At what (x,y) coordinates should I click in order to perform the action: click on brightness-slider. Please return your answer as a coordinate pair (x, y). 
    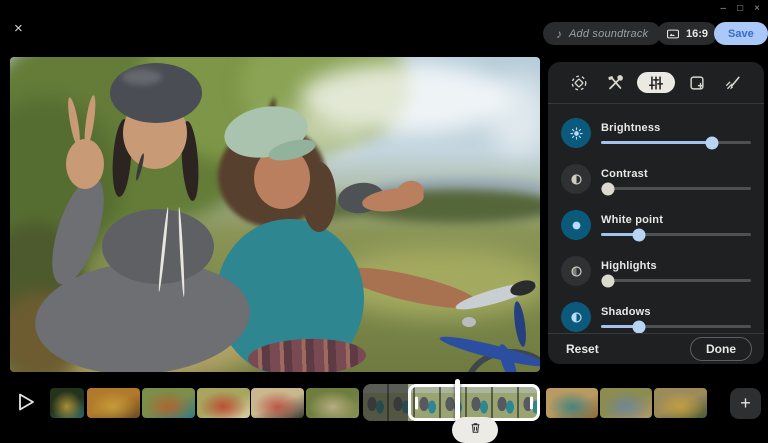
    Looking at the image, I should click on (676, 142).